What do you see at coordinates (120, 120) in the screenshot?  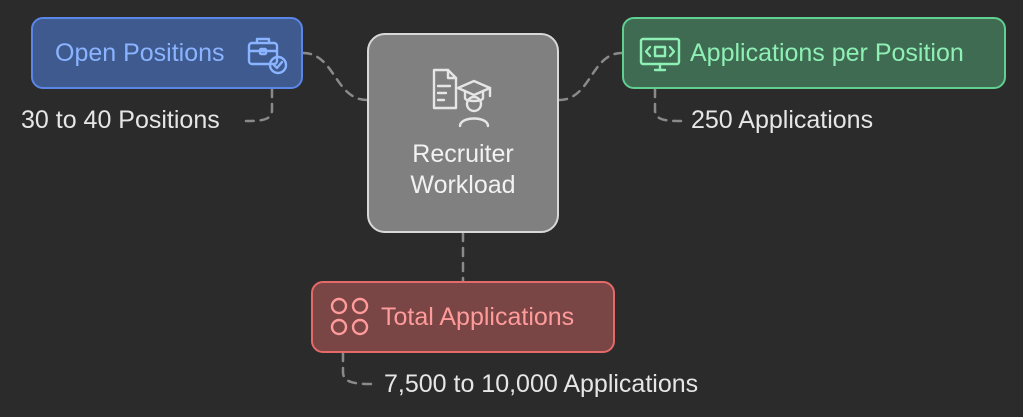 I see `open-positions-note: 30 to 40 Positions` at bounding box center [120, 120].